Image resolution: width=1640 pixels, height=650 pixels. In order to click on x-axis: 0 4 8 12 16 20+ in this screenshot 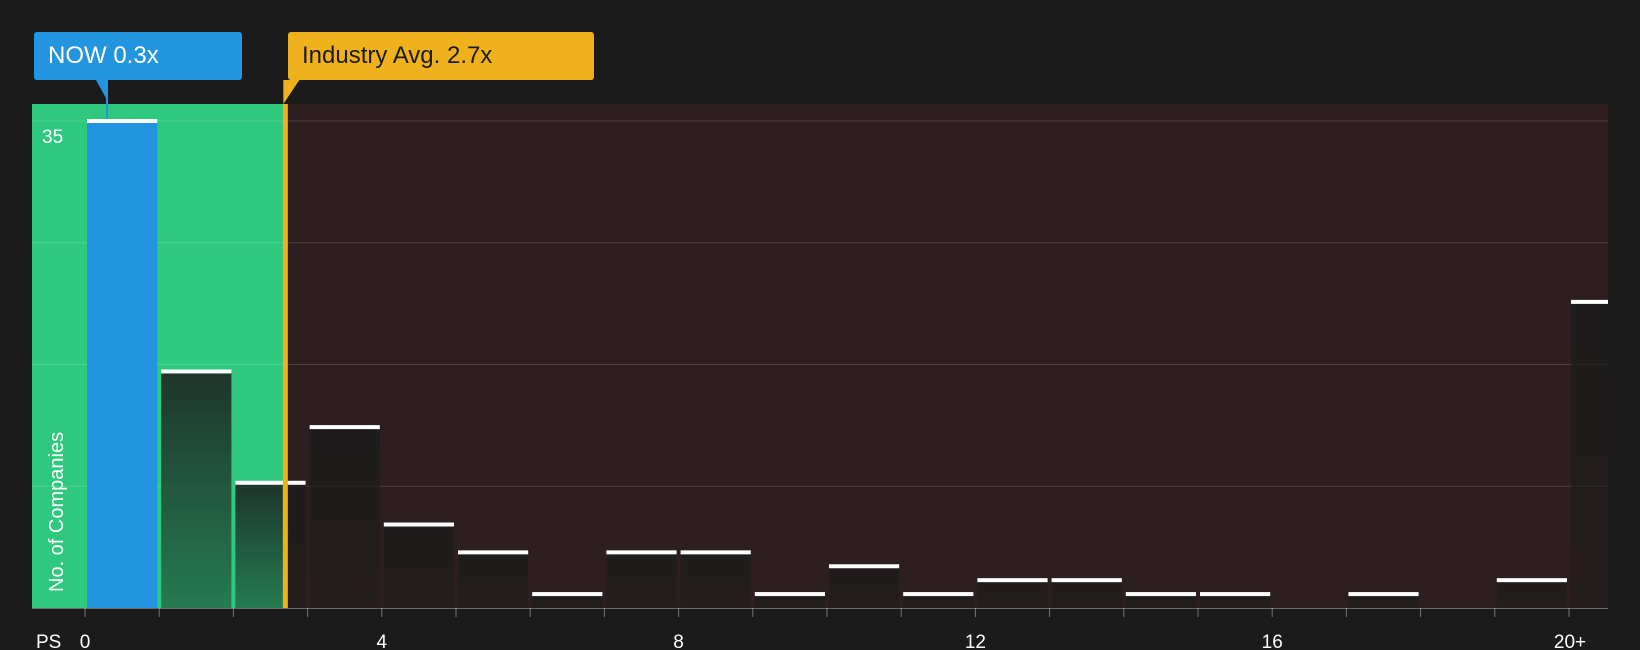, I will do `click(820, 629)`.